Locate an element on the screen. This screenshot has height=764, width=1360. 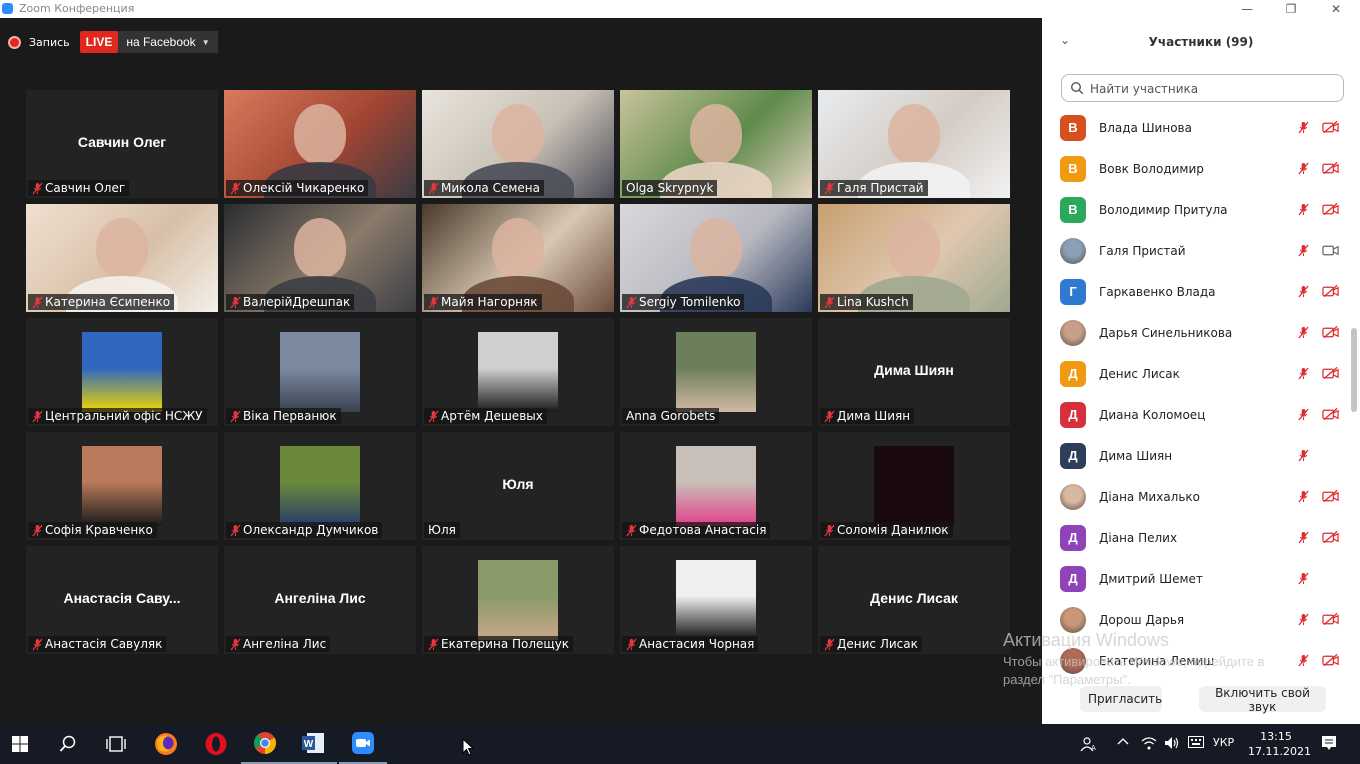
video-tile: Ангеліна Лис Ангеліна Лис is located at coordinates (320, 600).